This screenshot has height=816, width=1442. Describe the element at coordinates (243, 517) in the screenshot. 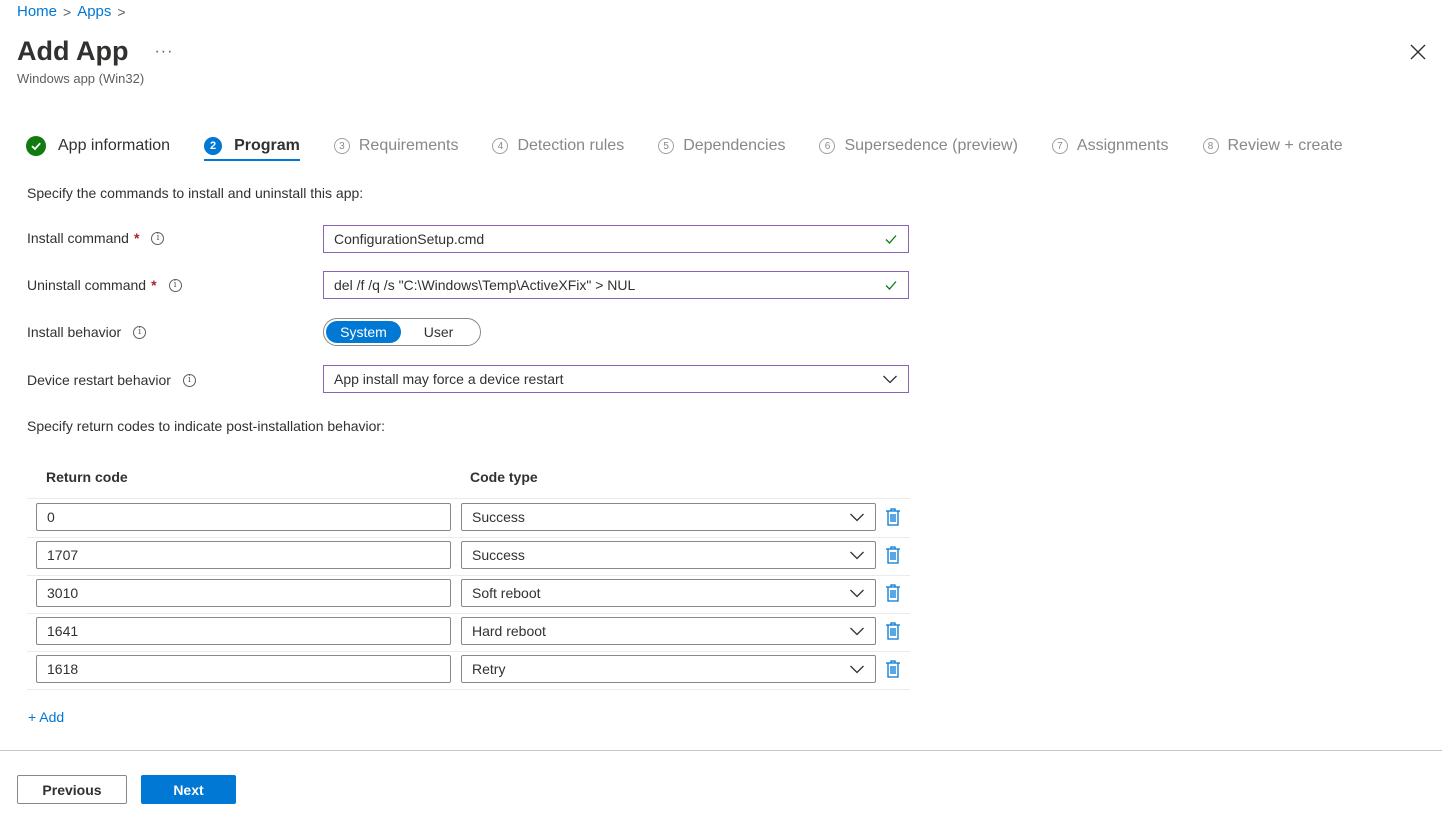

I see `return-code-input: 0` at that location.